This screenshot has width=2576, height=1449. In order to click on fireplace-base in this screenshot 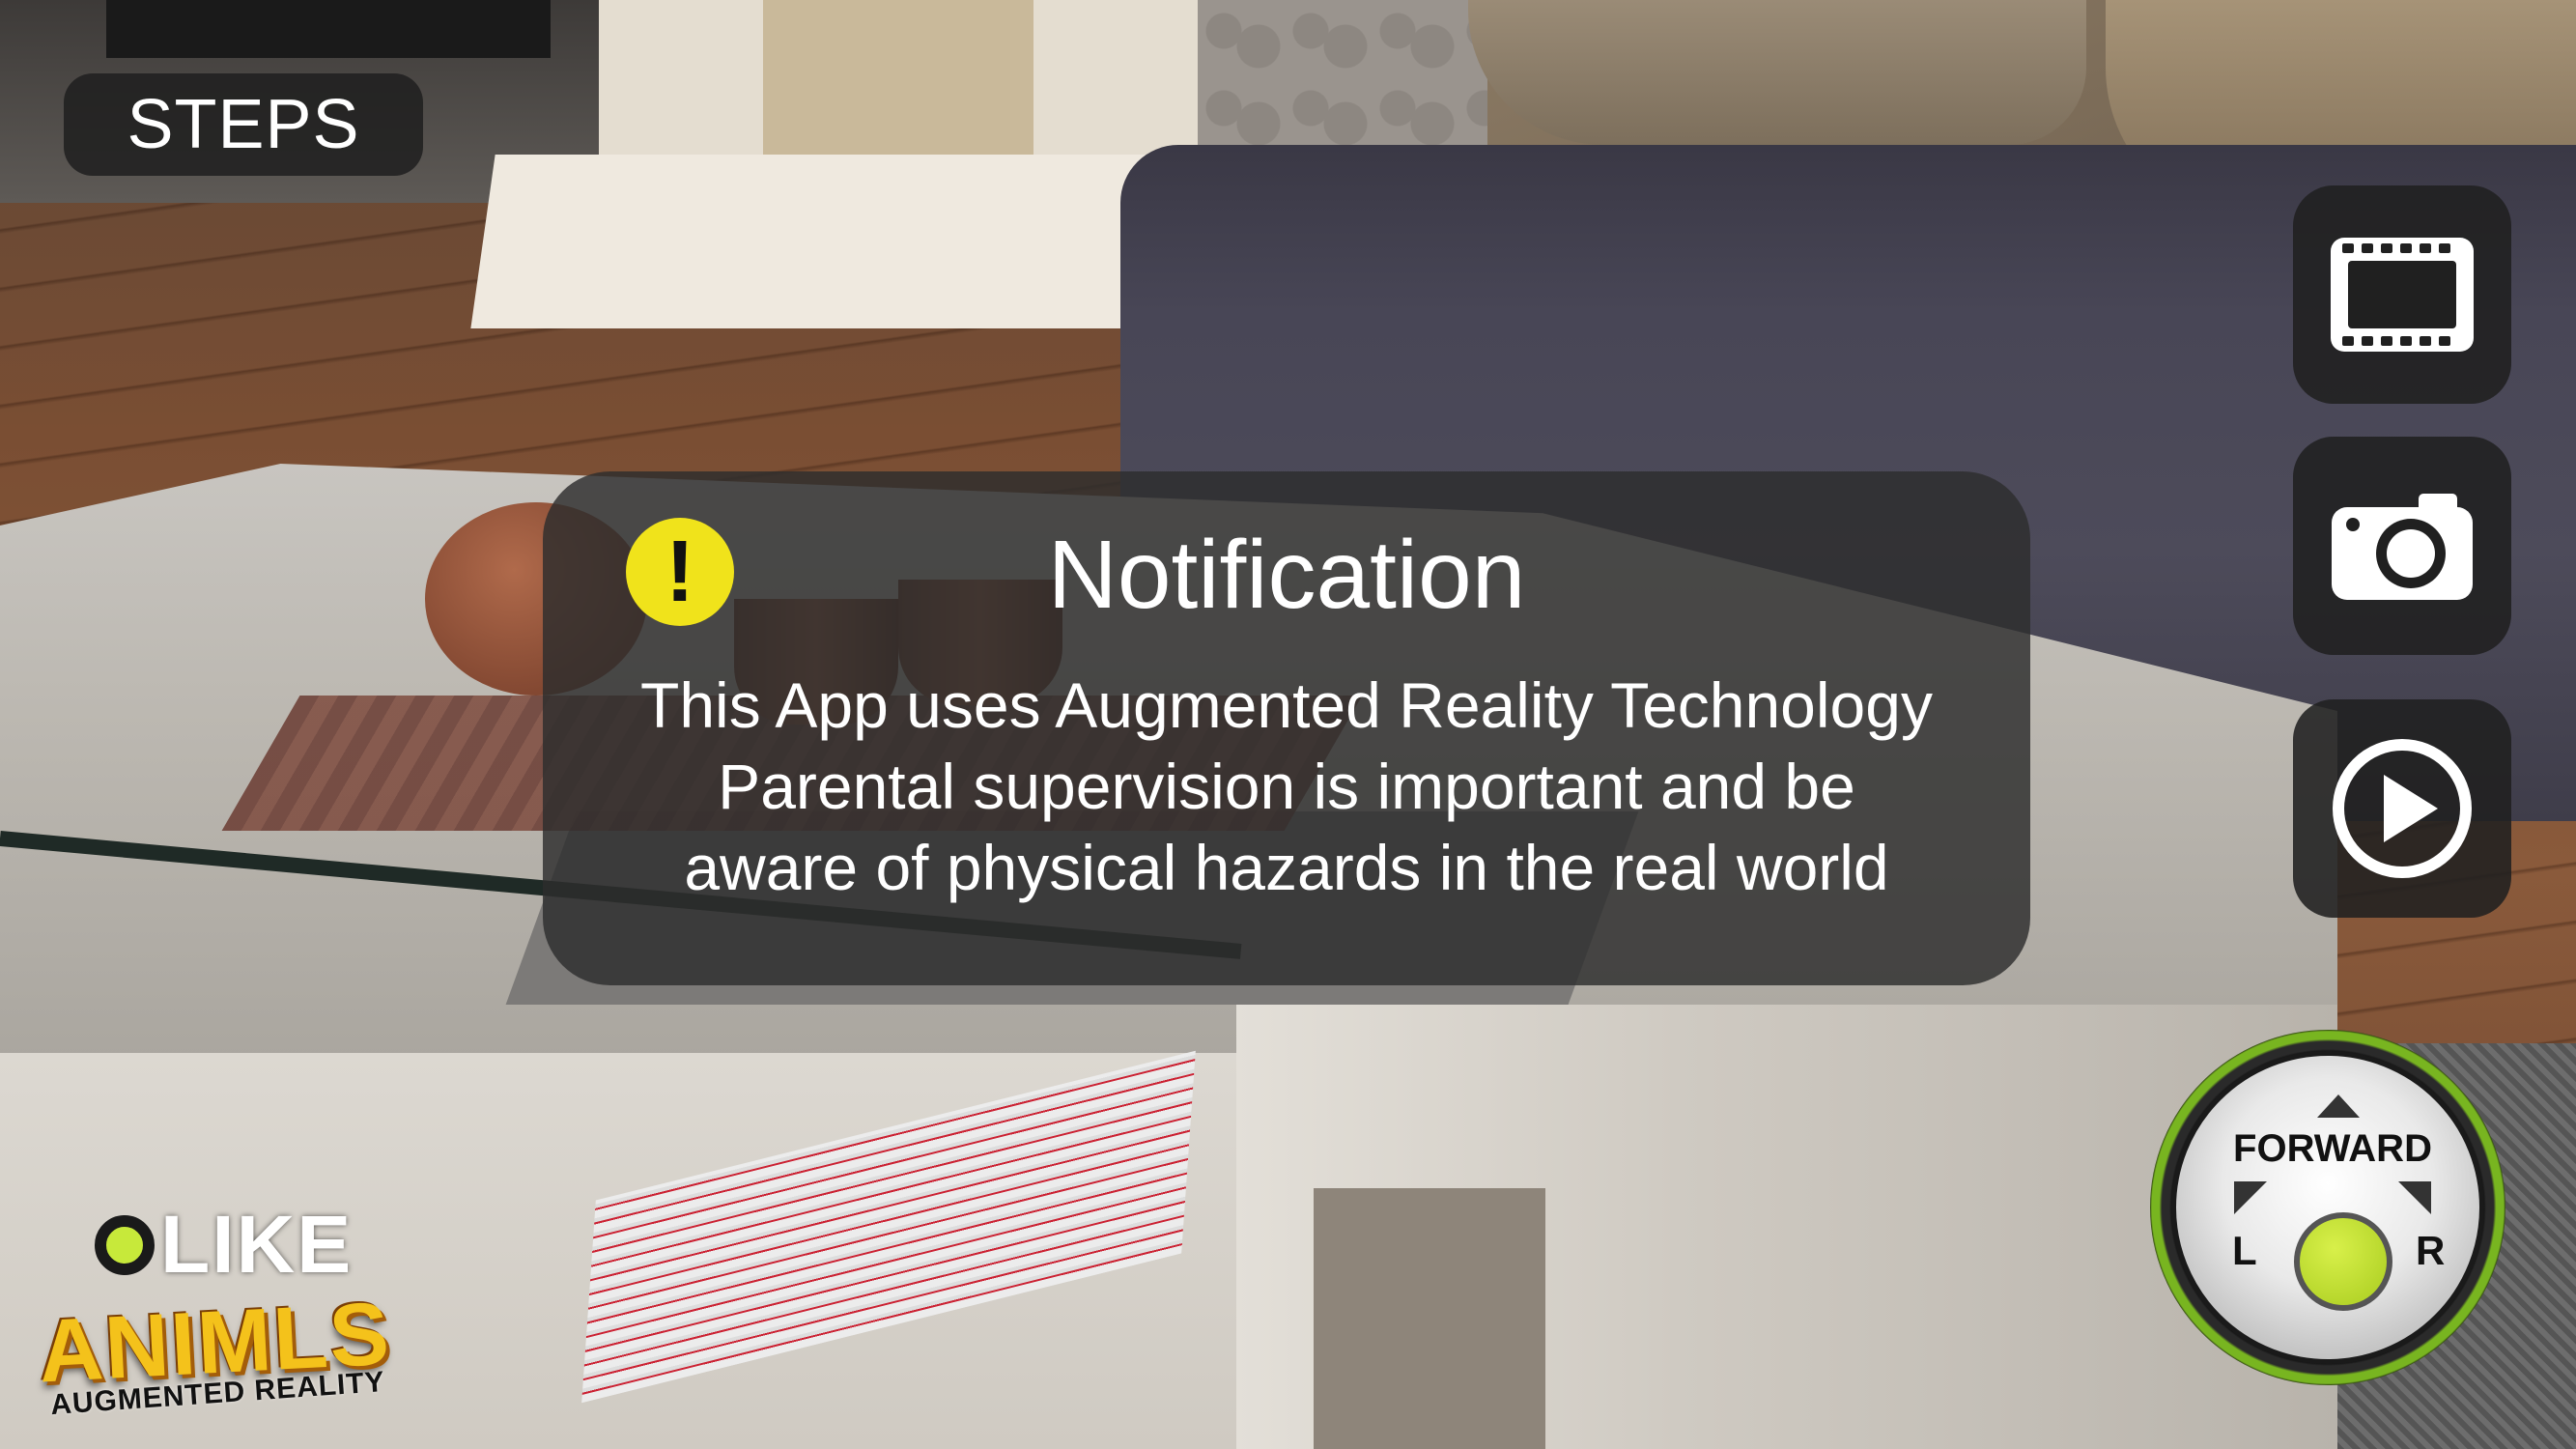, I will do `click(811, 241)`.